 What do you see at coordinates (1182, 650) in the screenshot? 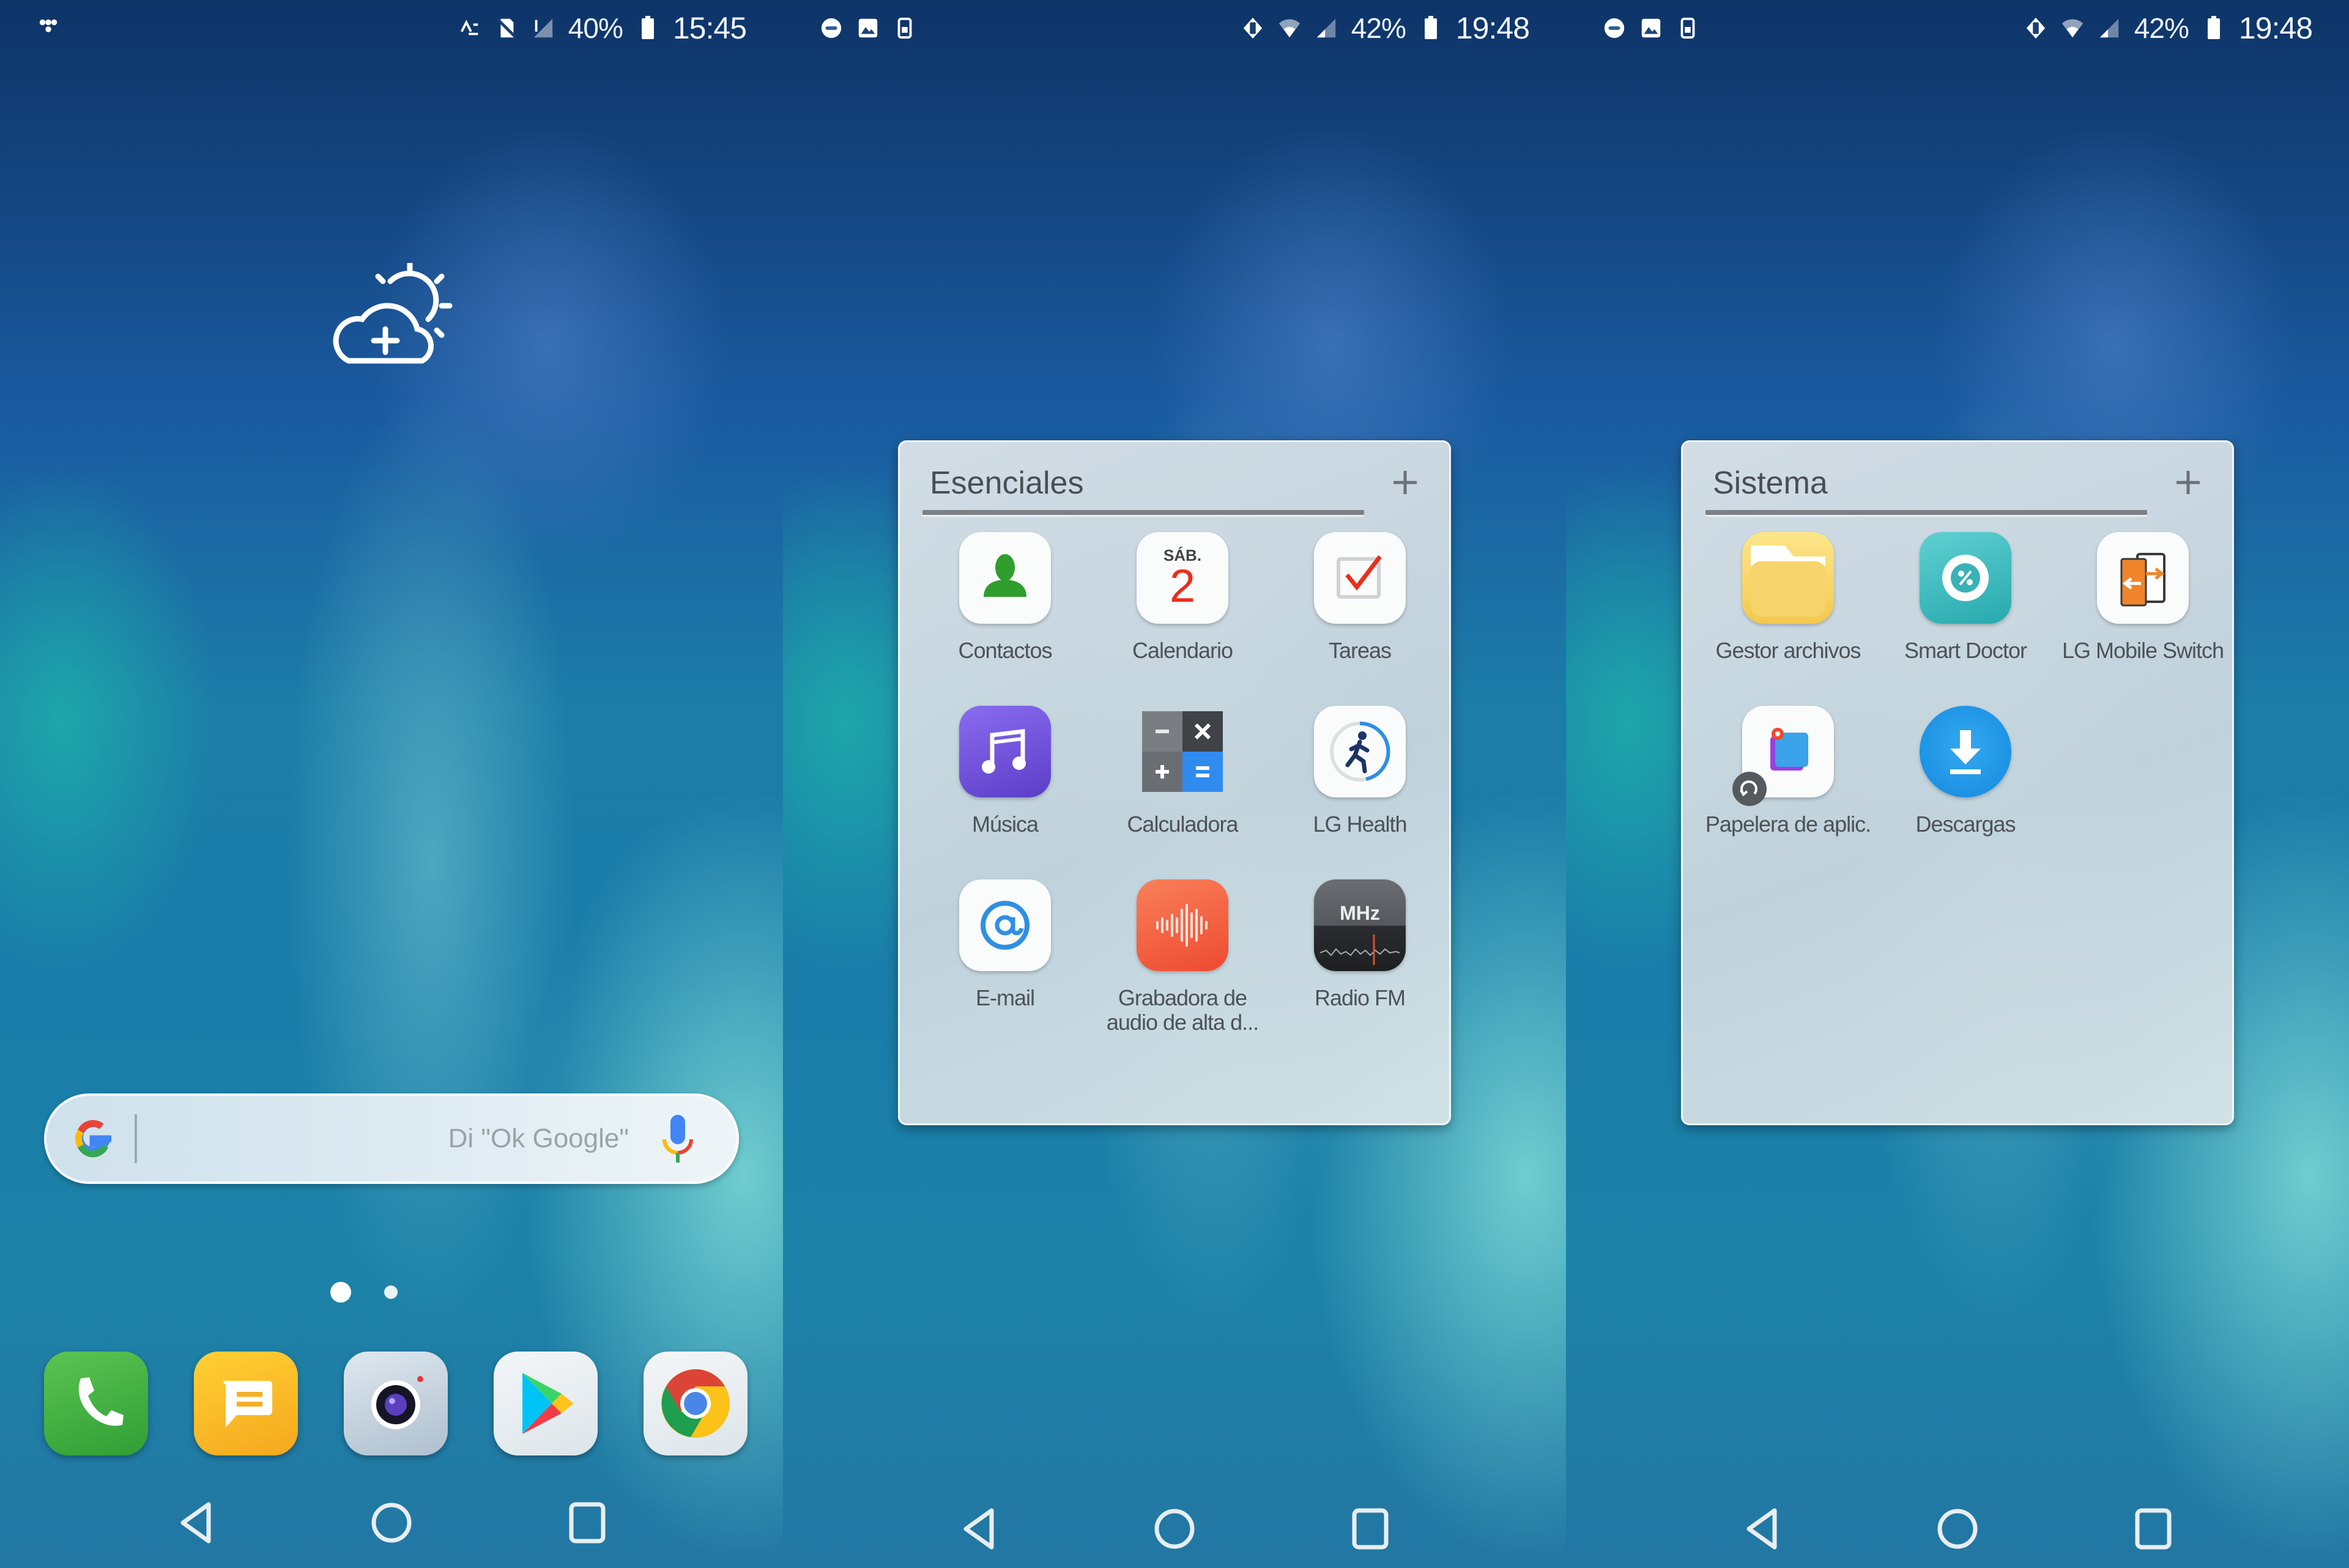
I see `app-label: Calendario` at bounding box center [1182, 650].